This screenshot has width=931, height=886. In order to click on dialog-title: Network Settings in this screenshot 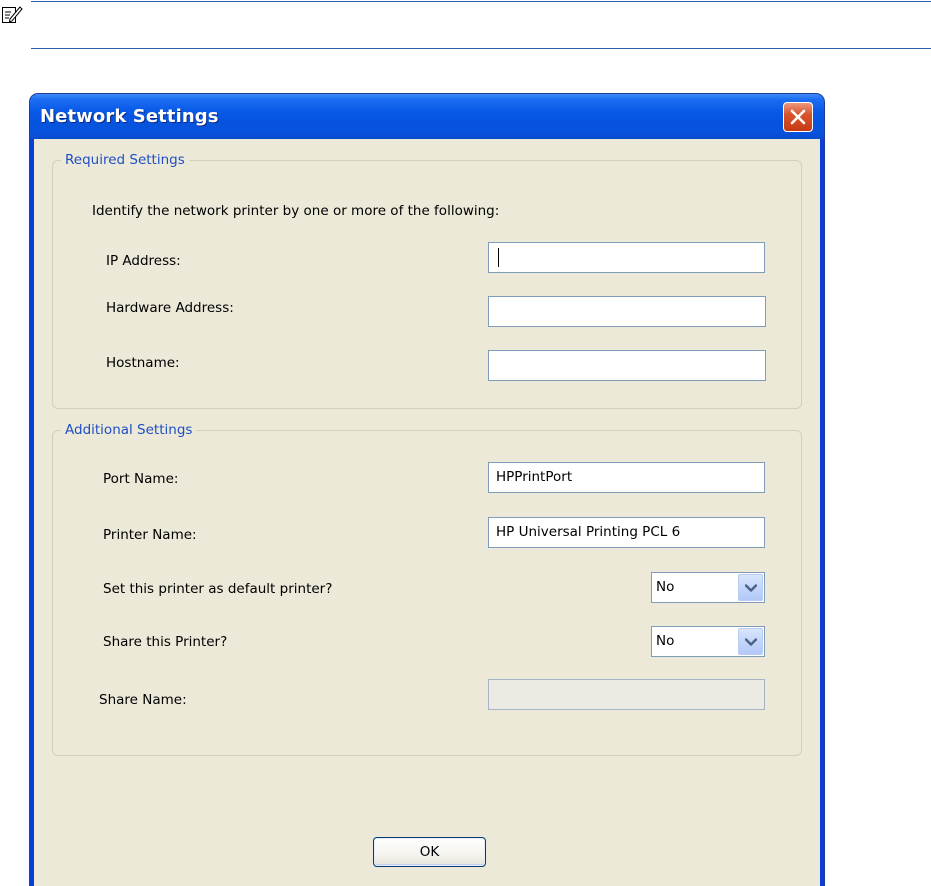, I will do `click(129, 116)`.